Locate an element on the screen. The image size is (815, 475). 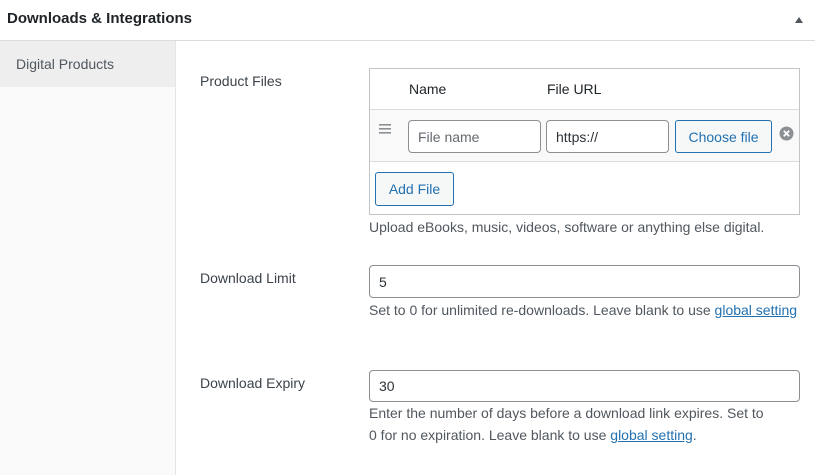
download-expiry-input is located at coordinates (584, 386).